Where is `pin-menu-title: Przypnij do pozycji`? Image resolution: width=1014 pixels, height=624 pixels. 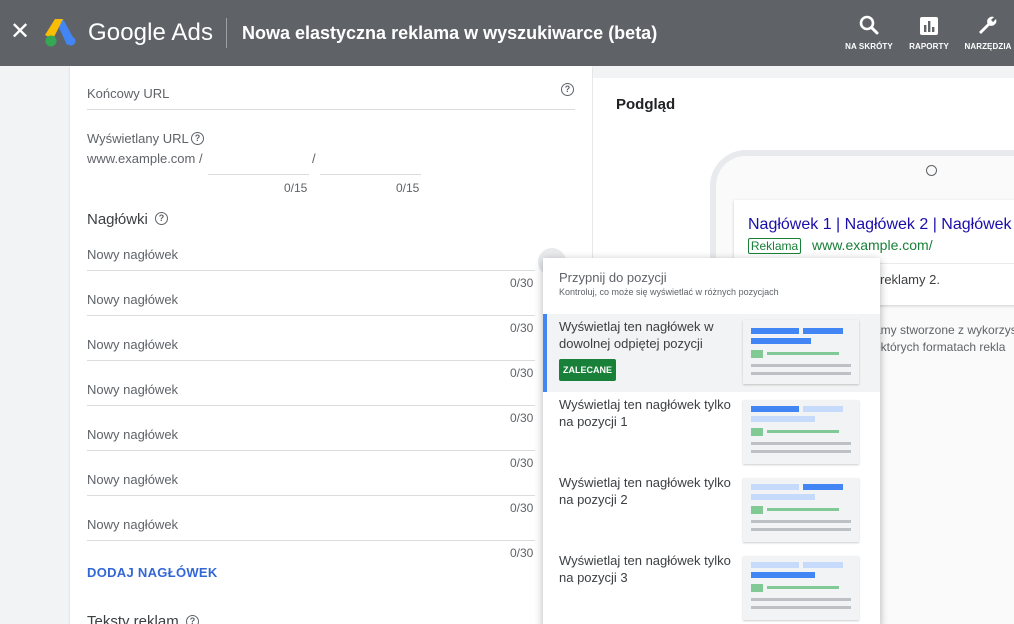 pin-menu-title: Przypnij do pozycji is located at coordinates (613, 277).